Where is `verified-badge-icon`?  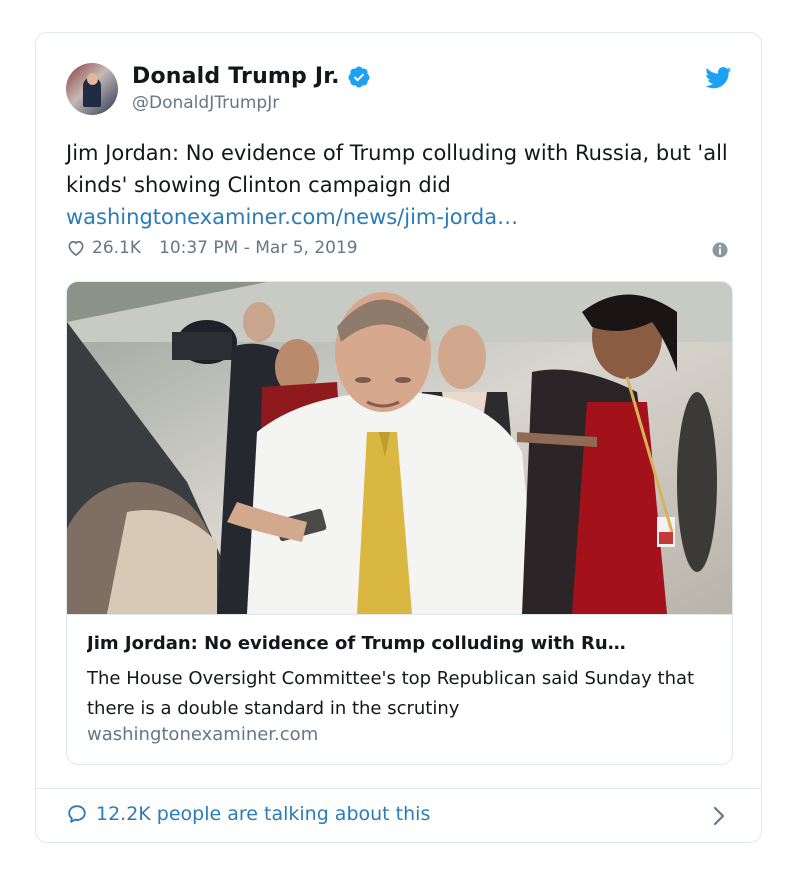
verified-badge-icon is located at coordinates (359, 76).